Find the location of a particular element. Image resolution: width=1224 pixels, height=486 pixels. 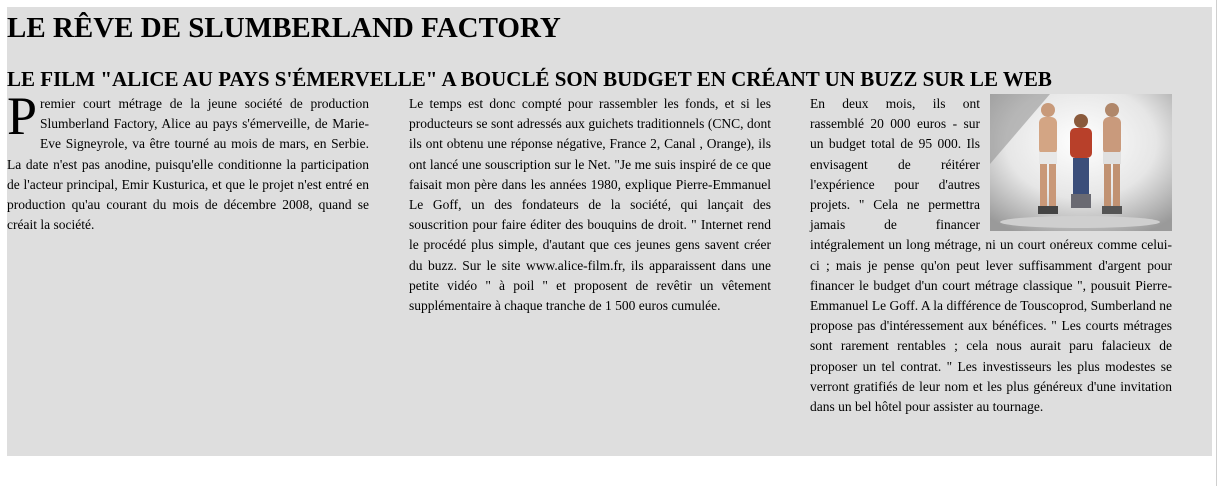

window-edge is located at coordinates (1220, 243).